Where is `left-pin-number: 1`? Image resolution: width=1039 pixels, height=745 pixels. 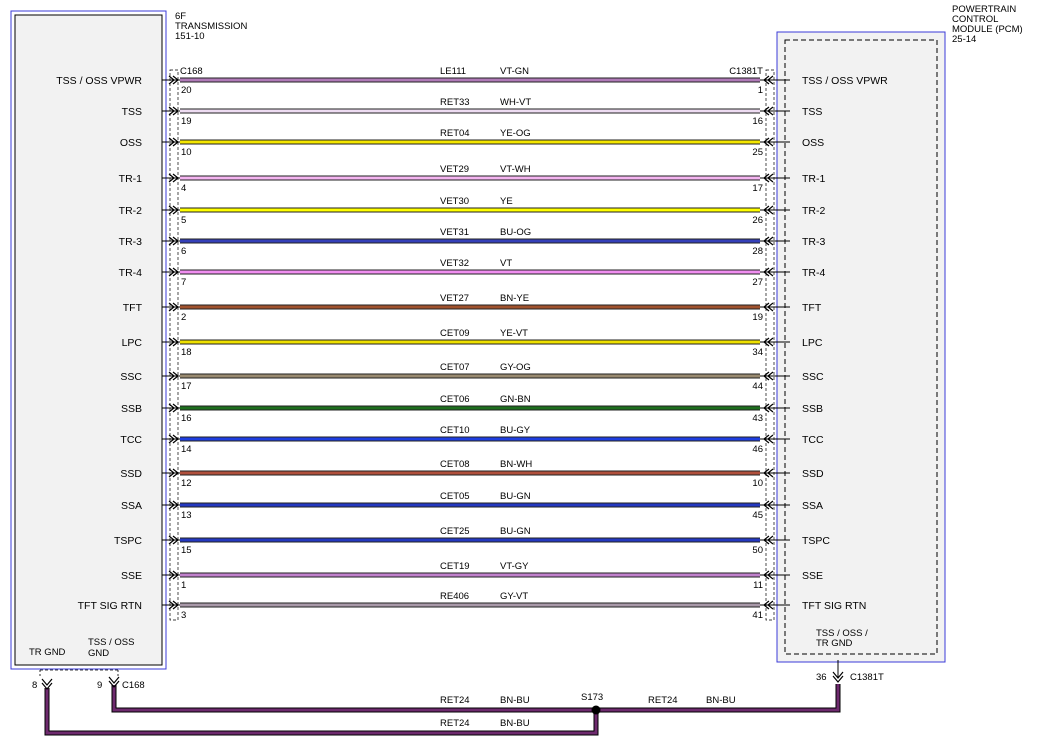 left-pin-number: 1 is located at coordinates (183, 585).